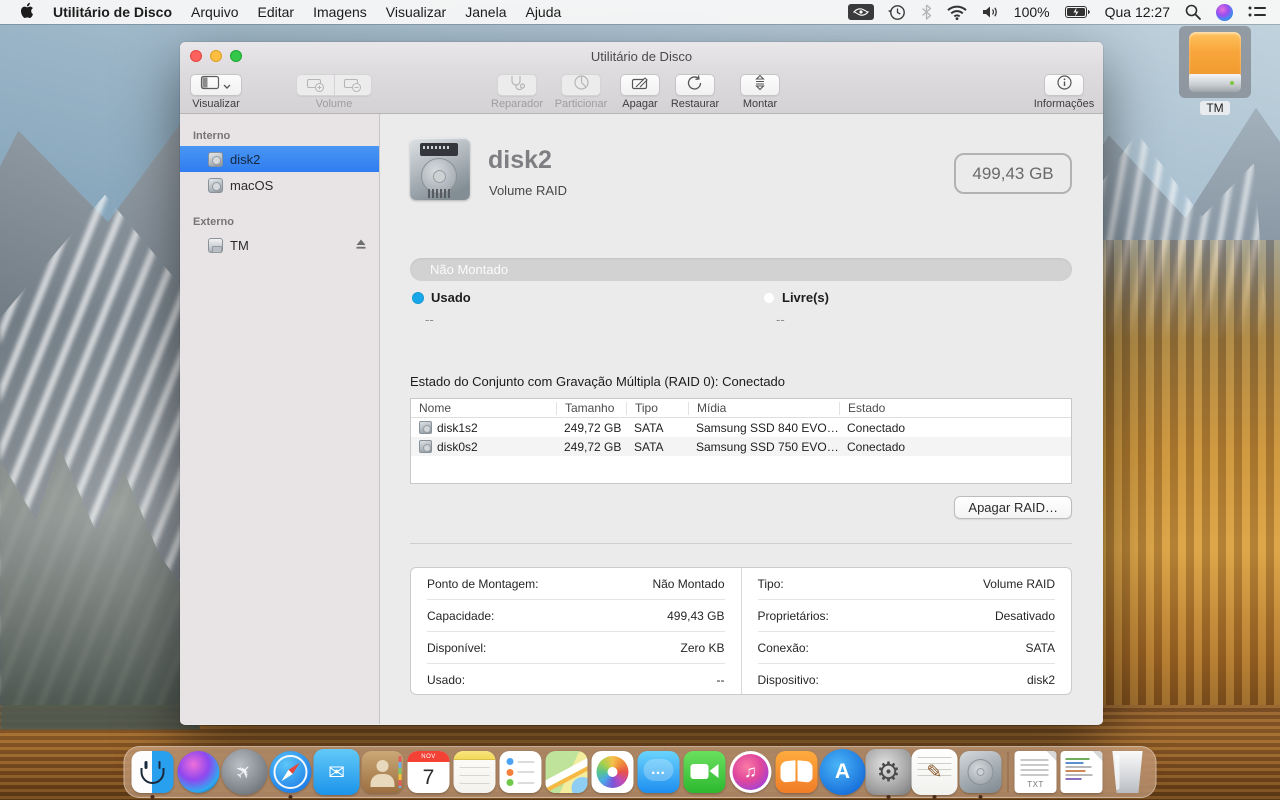 The height and width of the screenshot is (800, 1280). Describe the element at coordinates (763, 408) in the screenshot. I see `column-header-midia: Mídia` at that location.